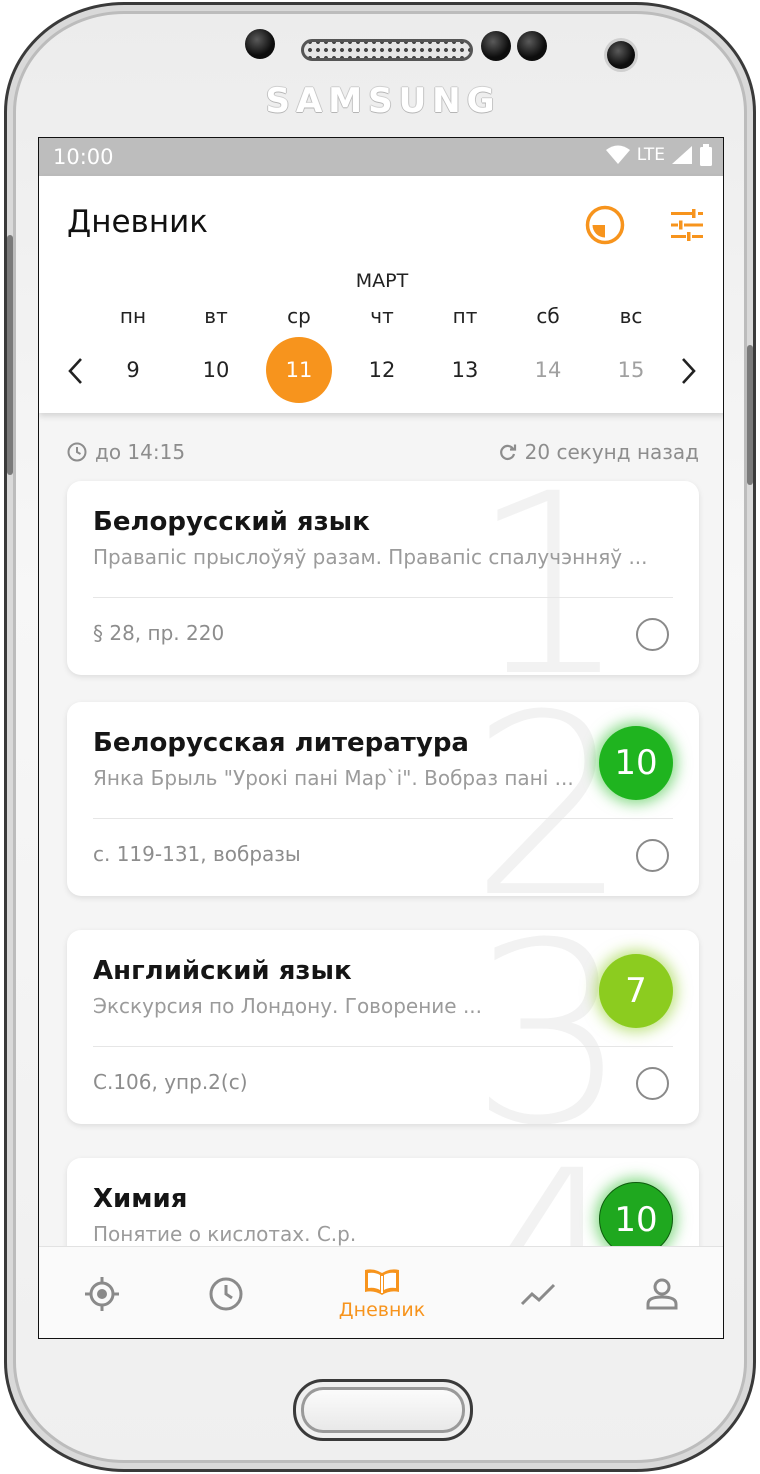  Describe the element at coordinates (231, 522) in the screenshot. I see `lesson-subject: Белорусский язык` at that location.